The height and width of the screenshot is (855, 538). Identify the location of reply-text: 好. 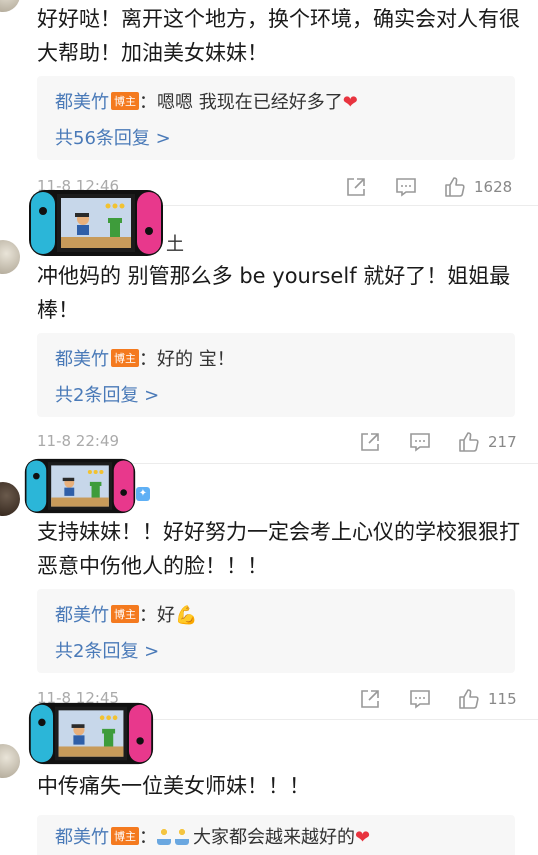
(166, 615).